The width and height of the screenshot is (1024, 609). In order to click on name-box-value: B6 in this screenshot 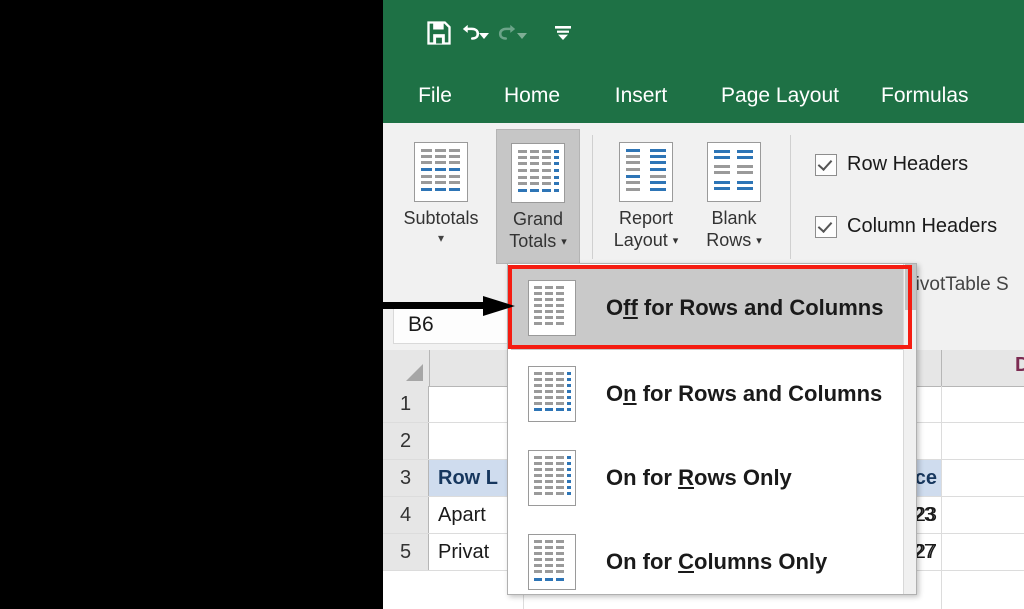, I will do `click(421, 324)`.